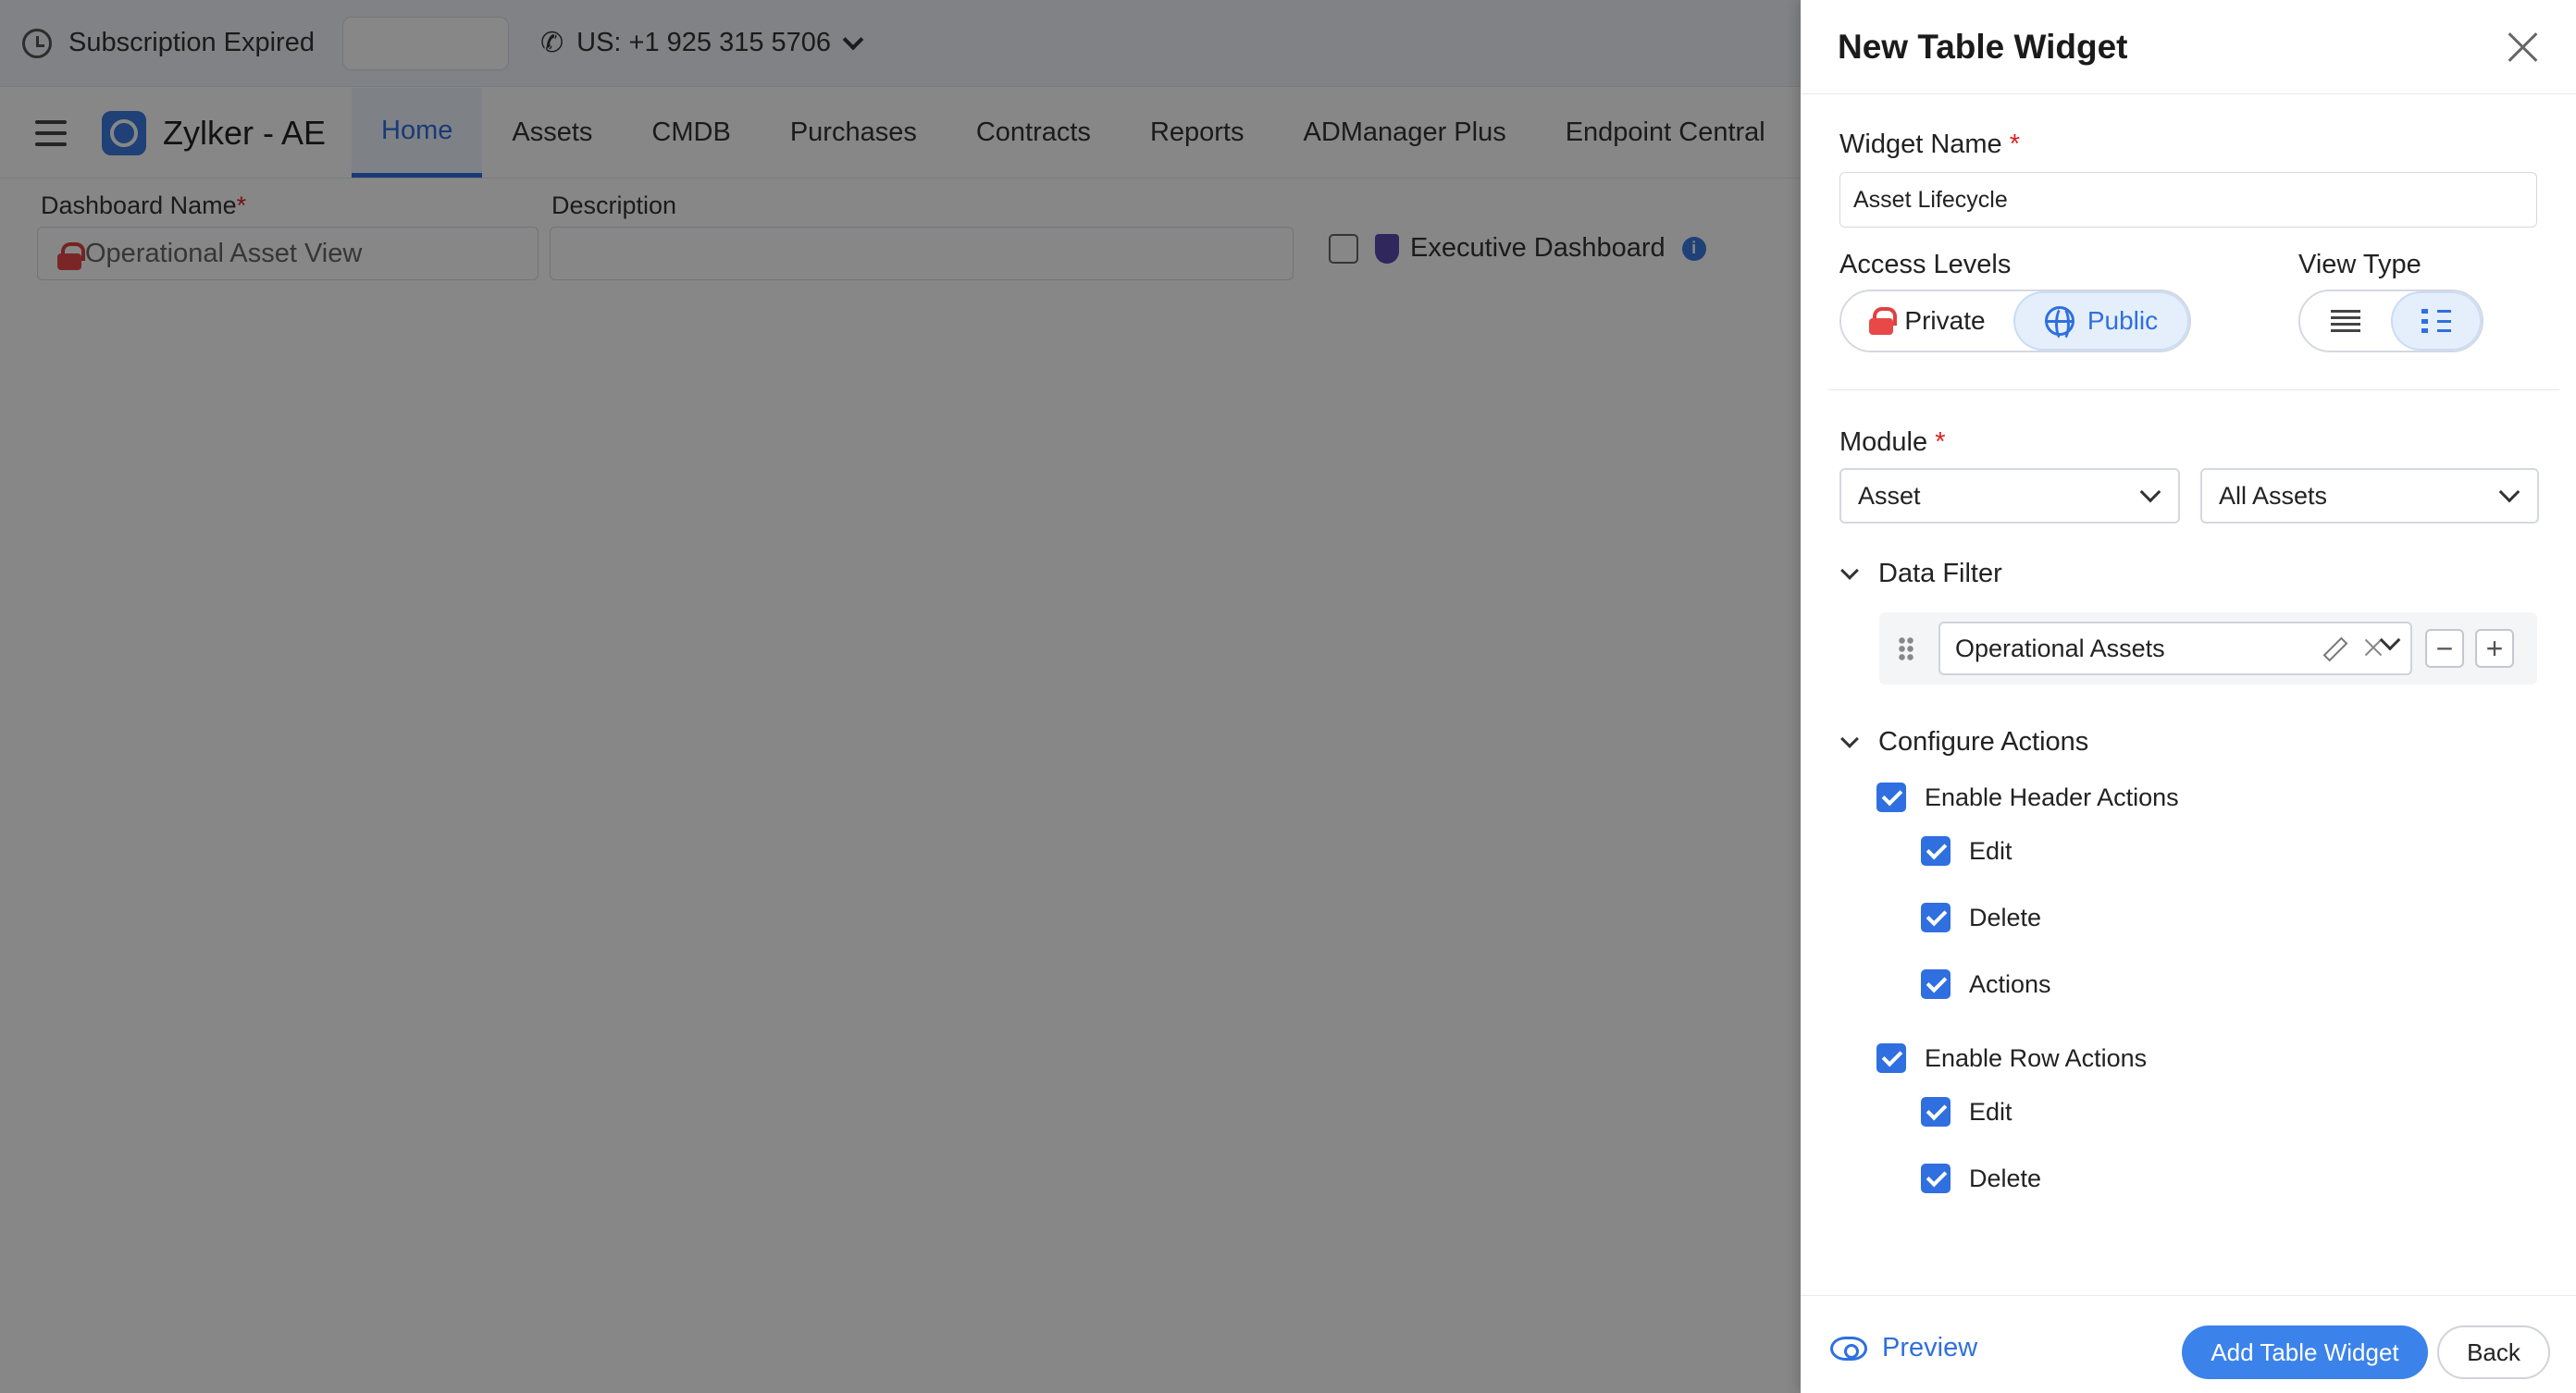 This screenshot has height=1393, width=2576. What do you see at coordinates (1906, 648) in the screenshot?
I see `drag-handle-icon` at bounding box center [1906, 648].